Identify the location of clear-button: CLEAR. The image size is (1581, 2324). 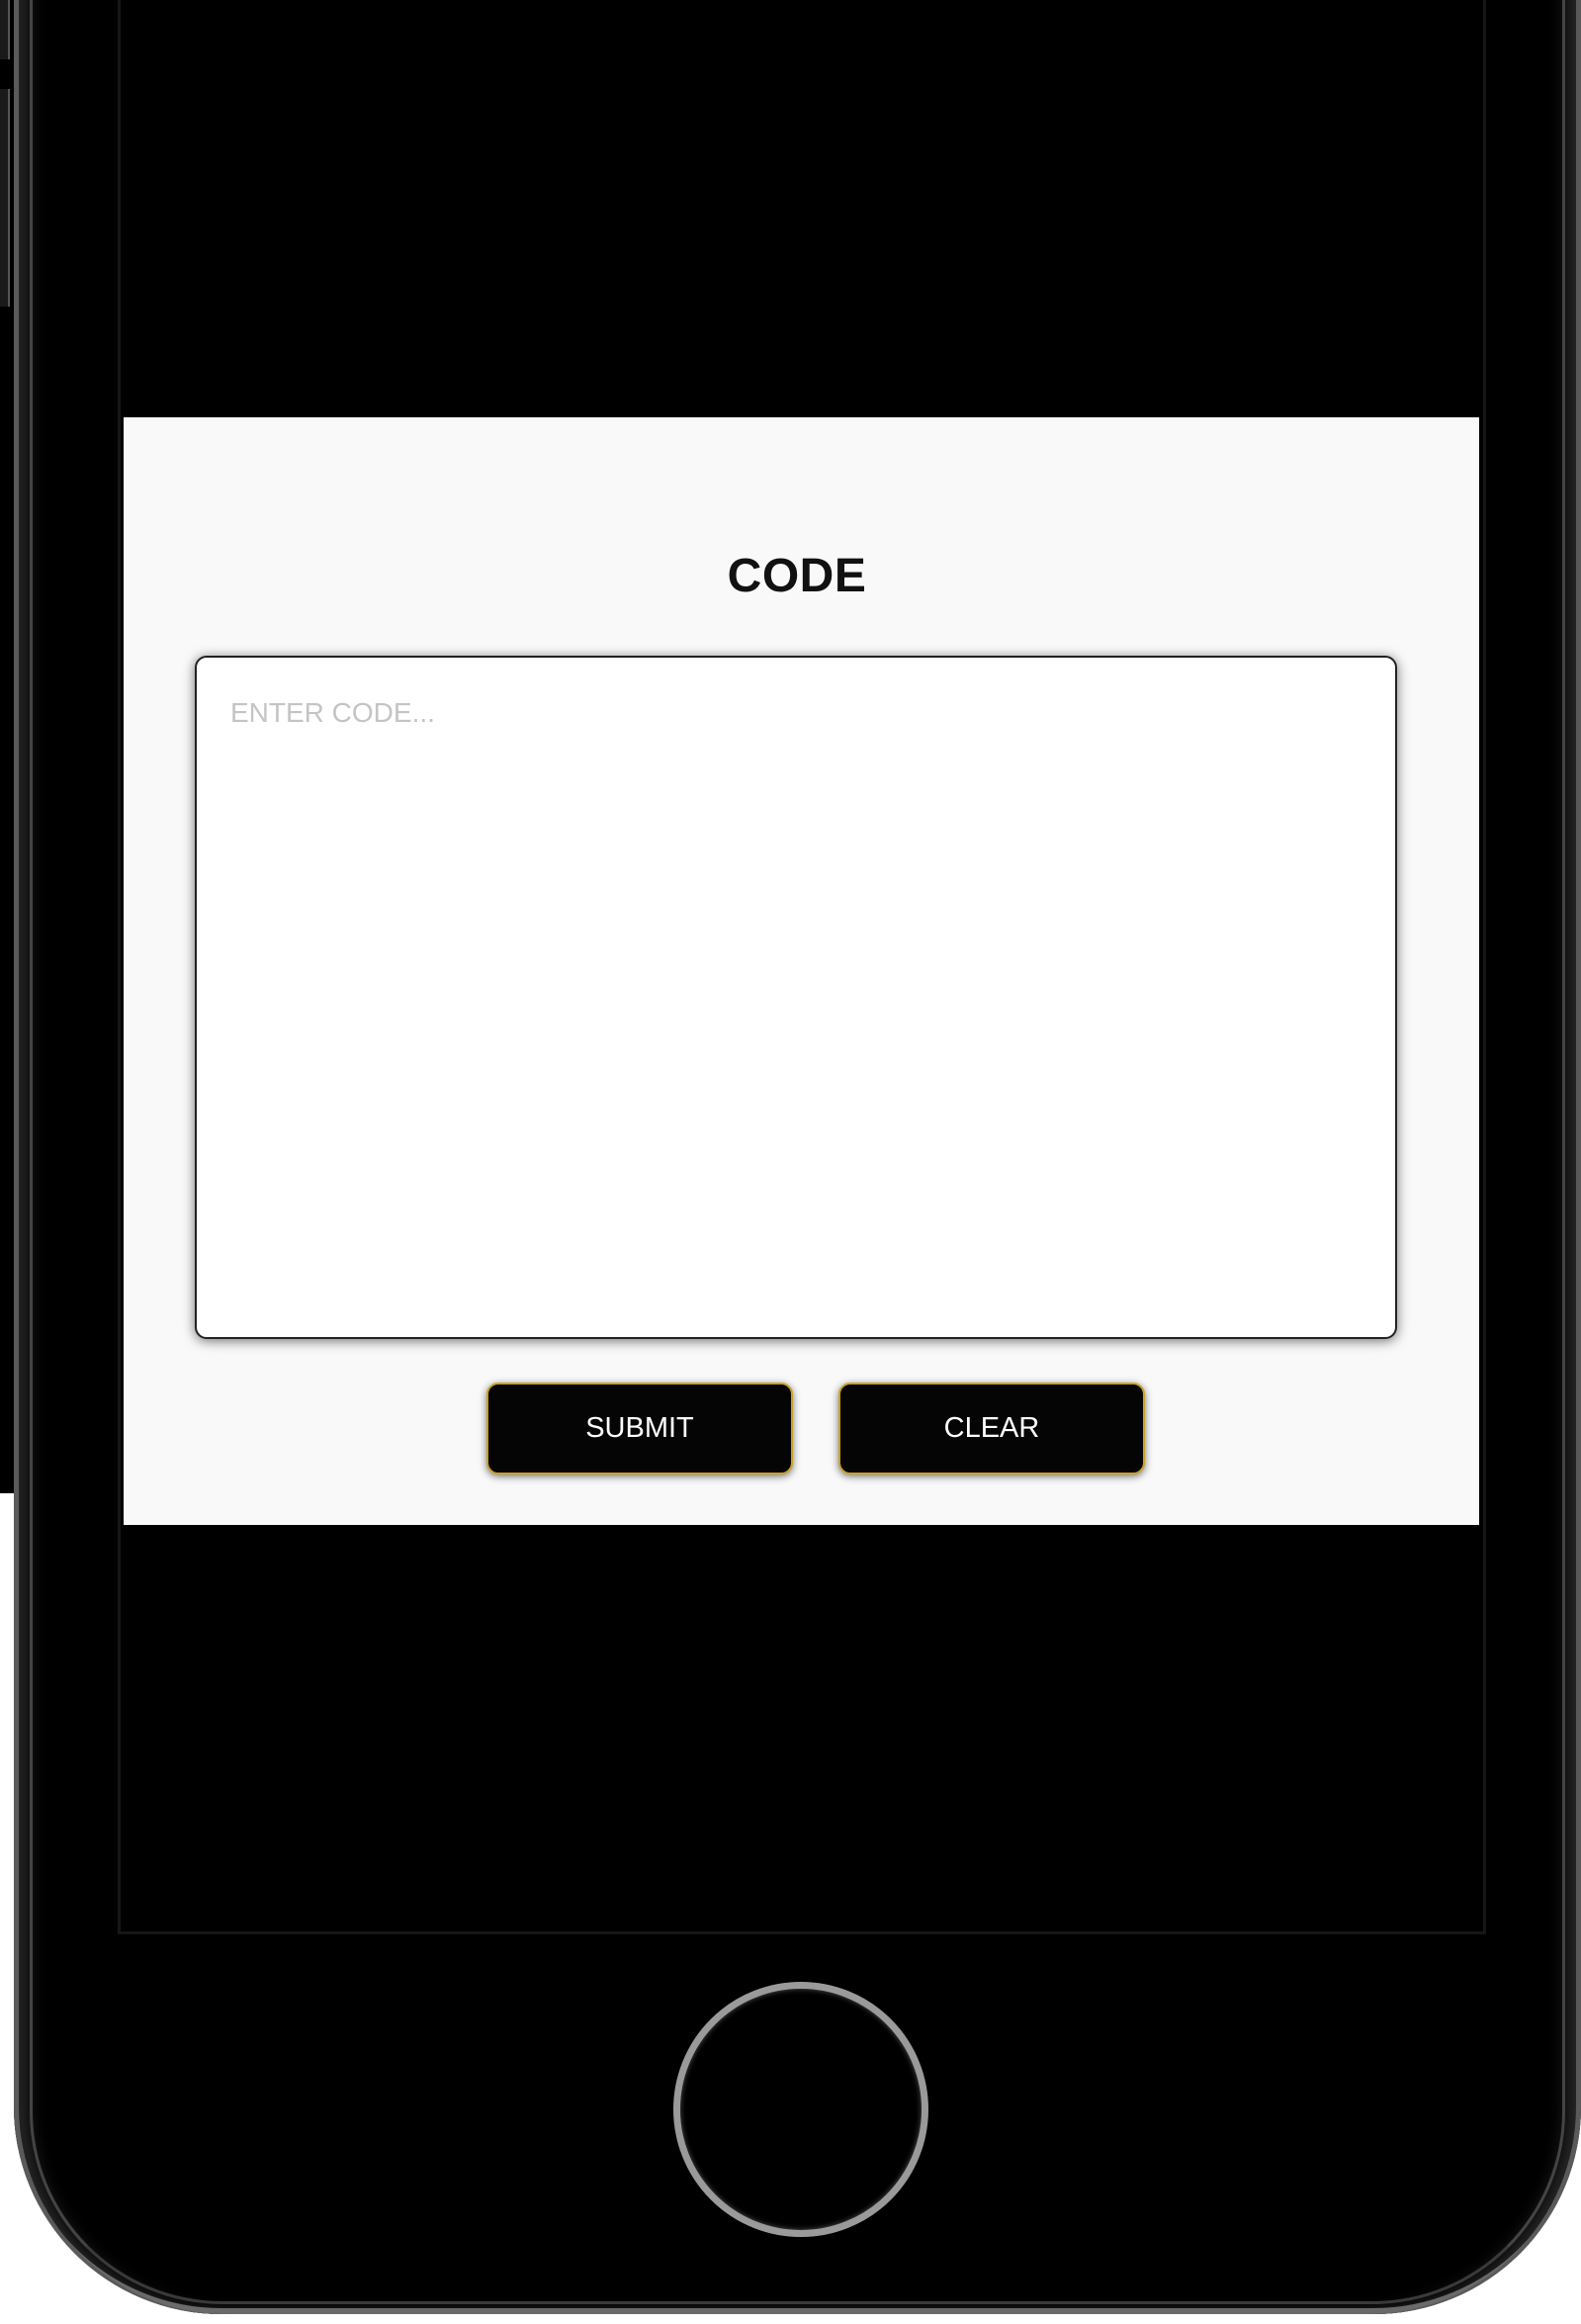
(992, 1429).